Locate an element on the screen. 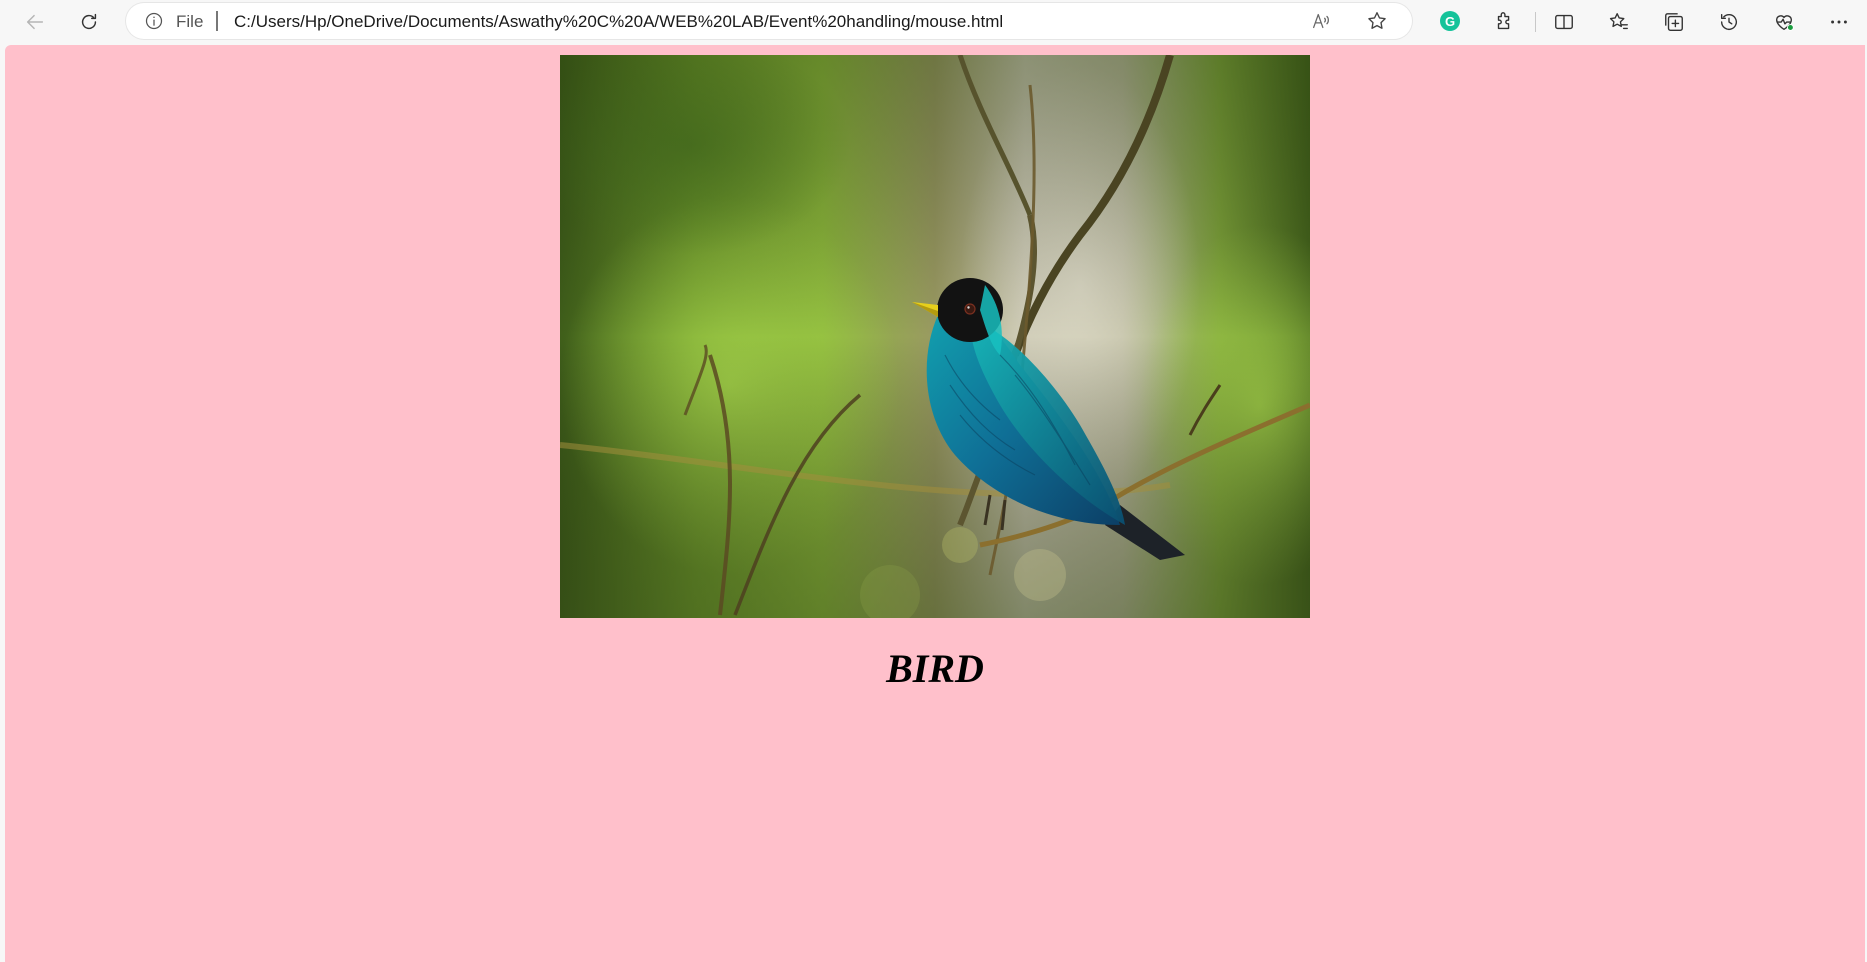  read-aloud-icon is located at coordinates (1321, 21).